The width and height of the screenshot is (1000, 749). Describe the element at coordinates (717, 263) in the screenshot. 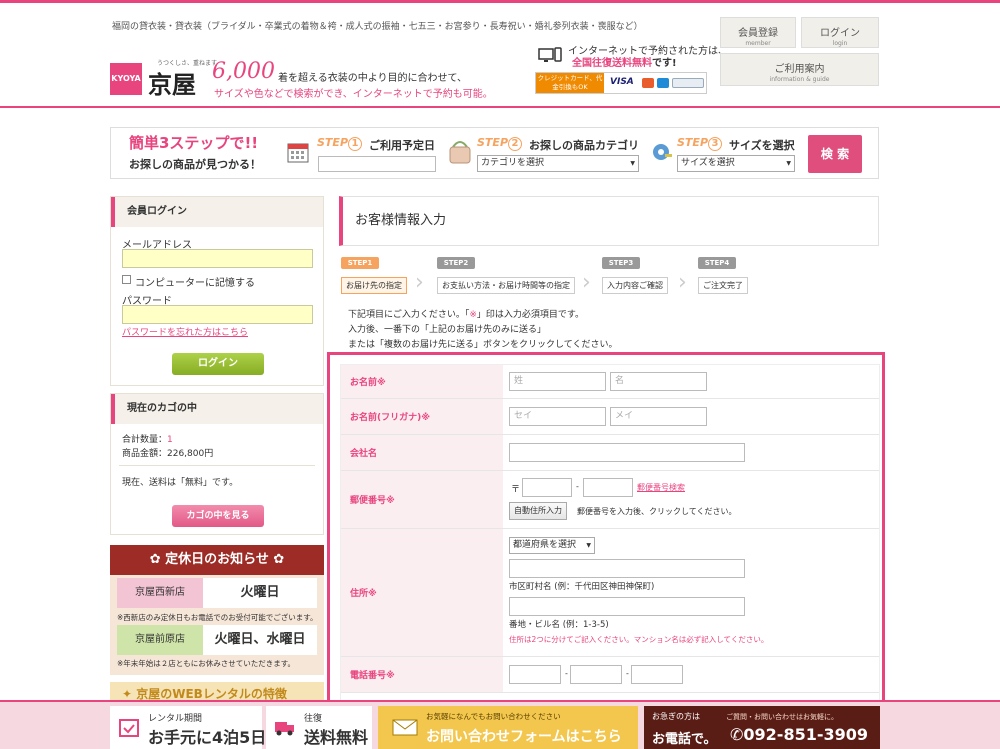

I see `progress-step4-tag: STEP4` at that location.